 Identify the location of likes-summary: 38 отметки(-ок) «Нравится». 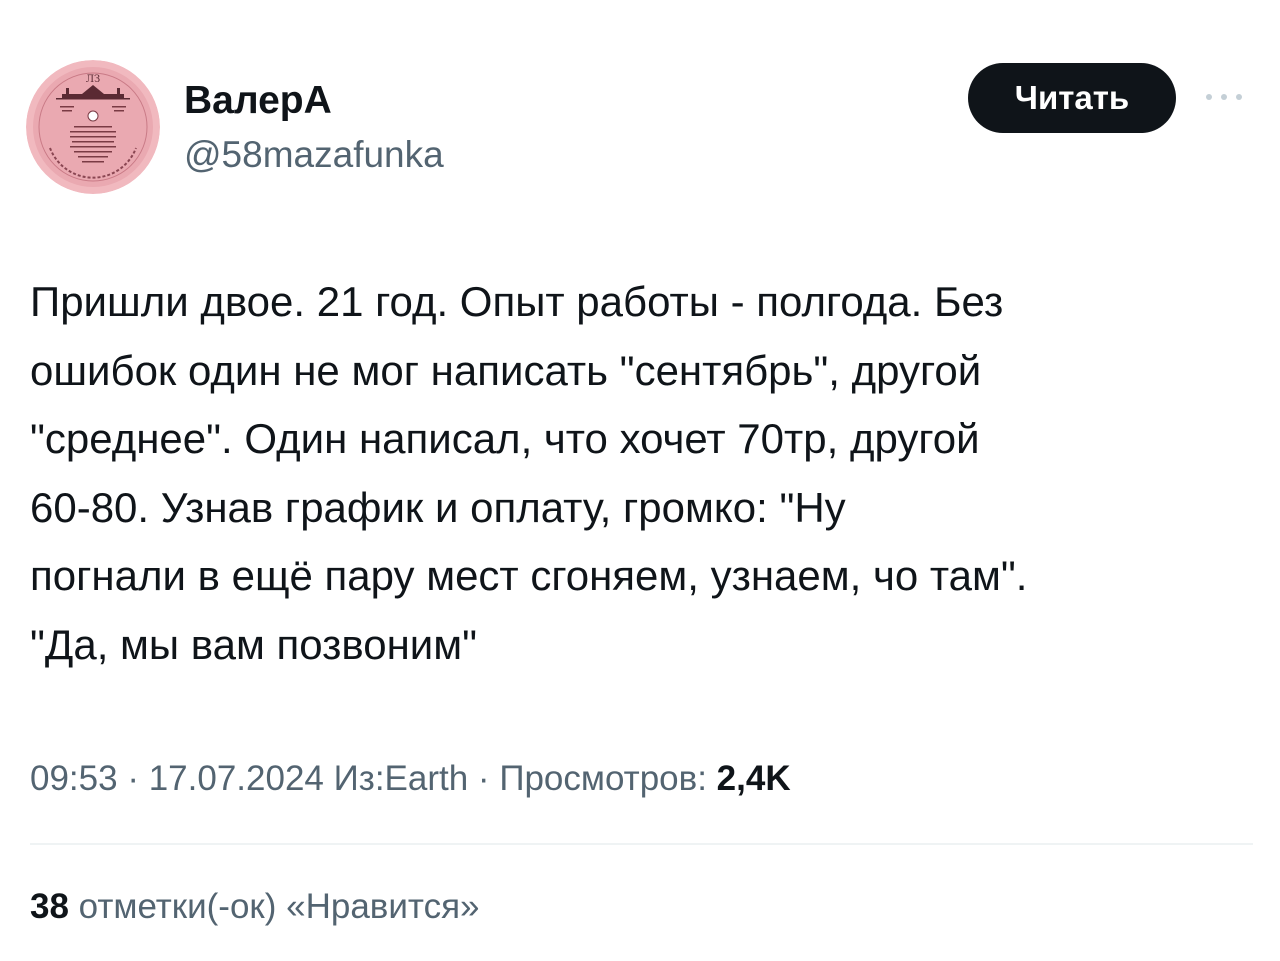
(255, 907).